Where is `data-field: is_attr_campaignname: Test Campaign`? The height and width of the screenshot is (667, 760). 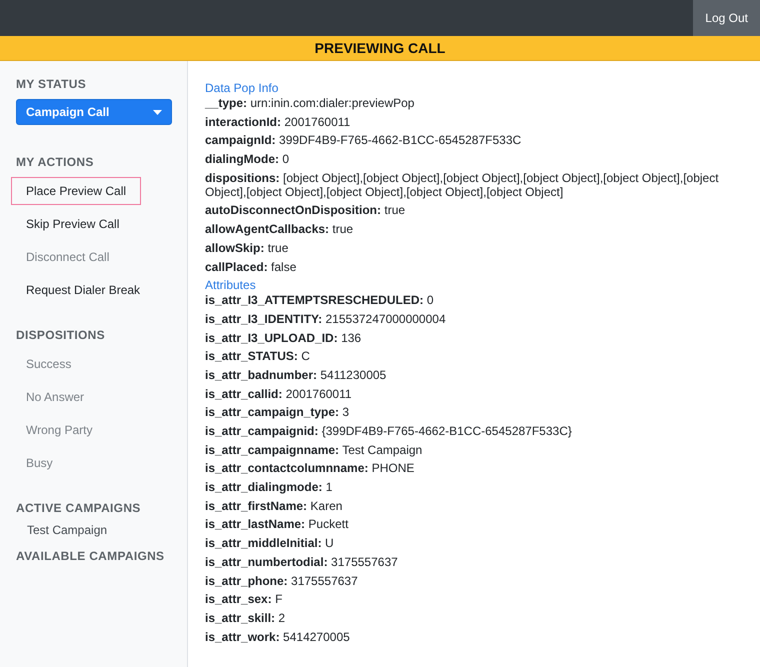 data-field: is_attr_campaignname: Test Campaign is located at coordinates (475, 449).